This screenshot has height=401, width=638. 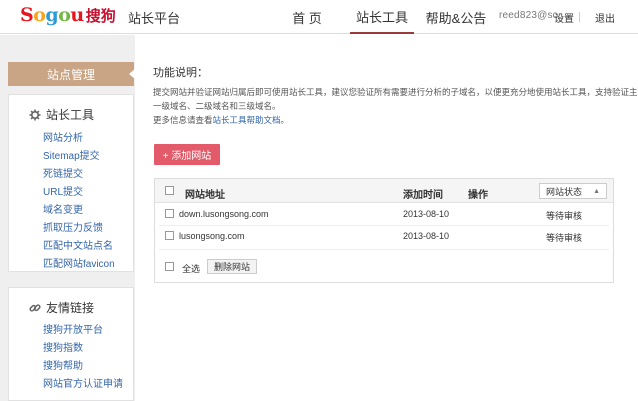 What do you see at coordinates (217, 106) in the screenshot?
I see `description-line-2: 一级域名、二级域名和三级域名。` at bounding box center [217, 106].